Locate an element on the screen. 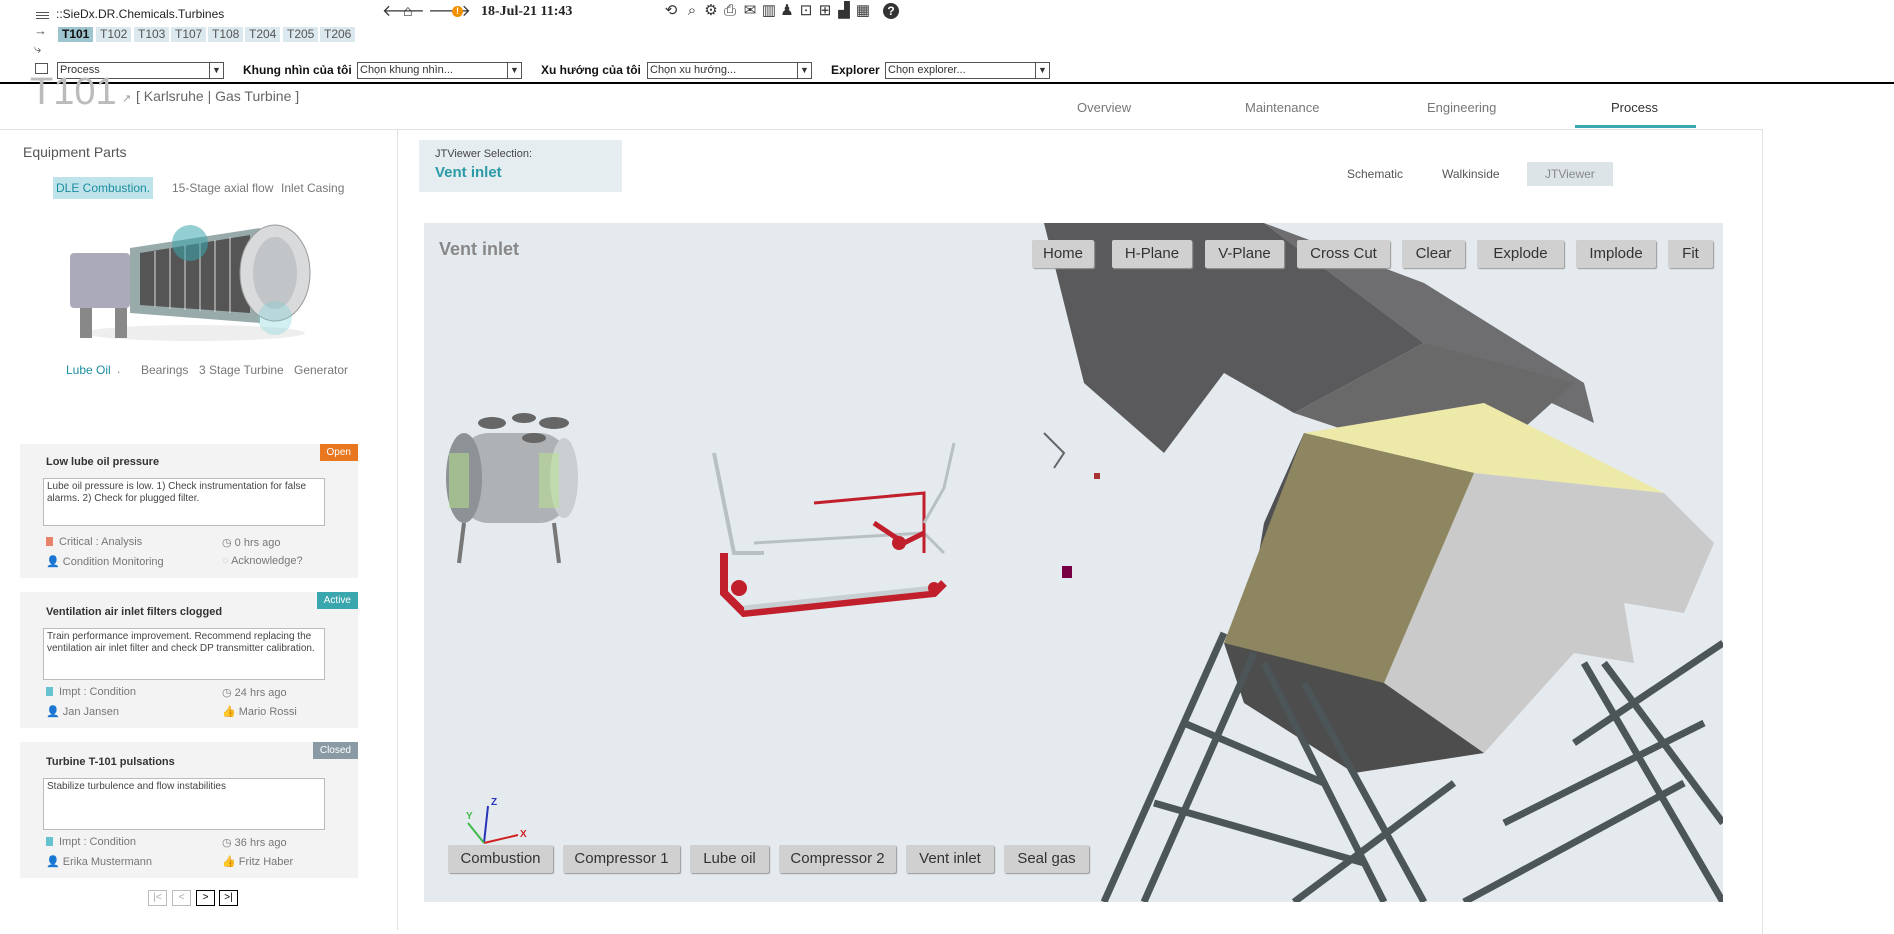  piping-system is located at coordinates (906, 525).